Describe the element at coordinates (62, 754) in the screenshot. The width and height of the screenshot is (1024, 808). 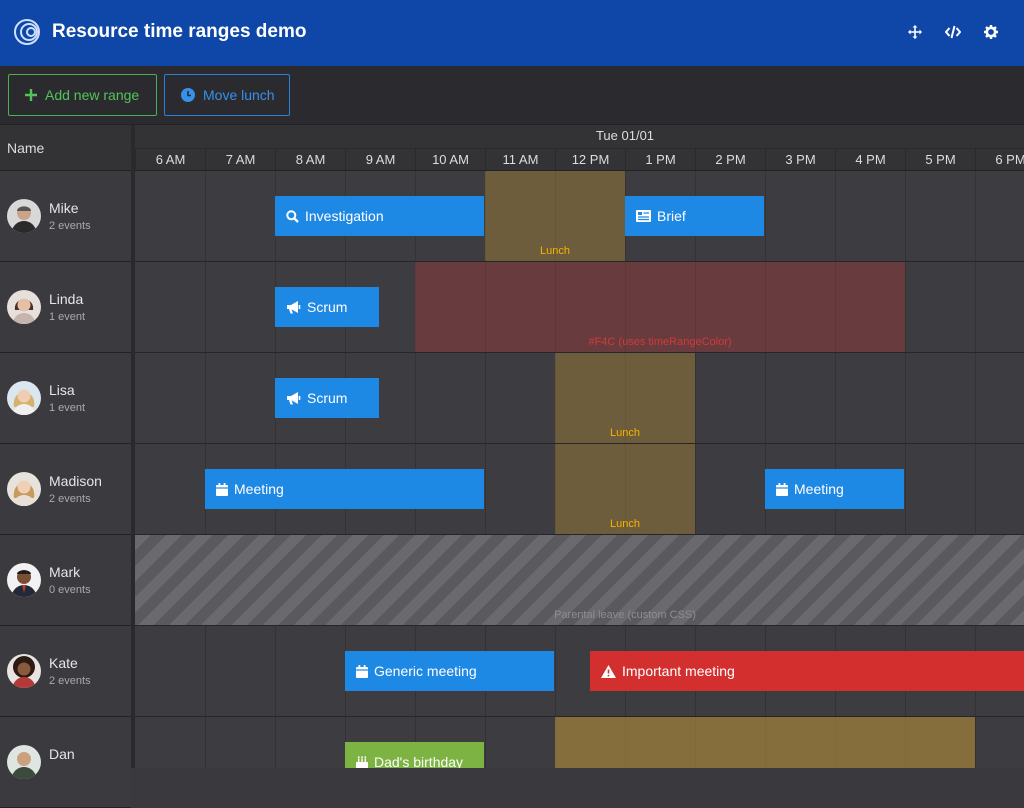
I see `resource-name: Dan` at that location.